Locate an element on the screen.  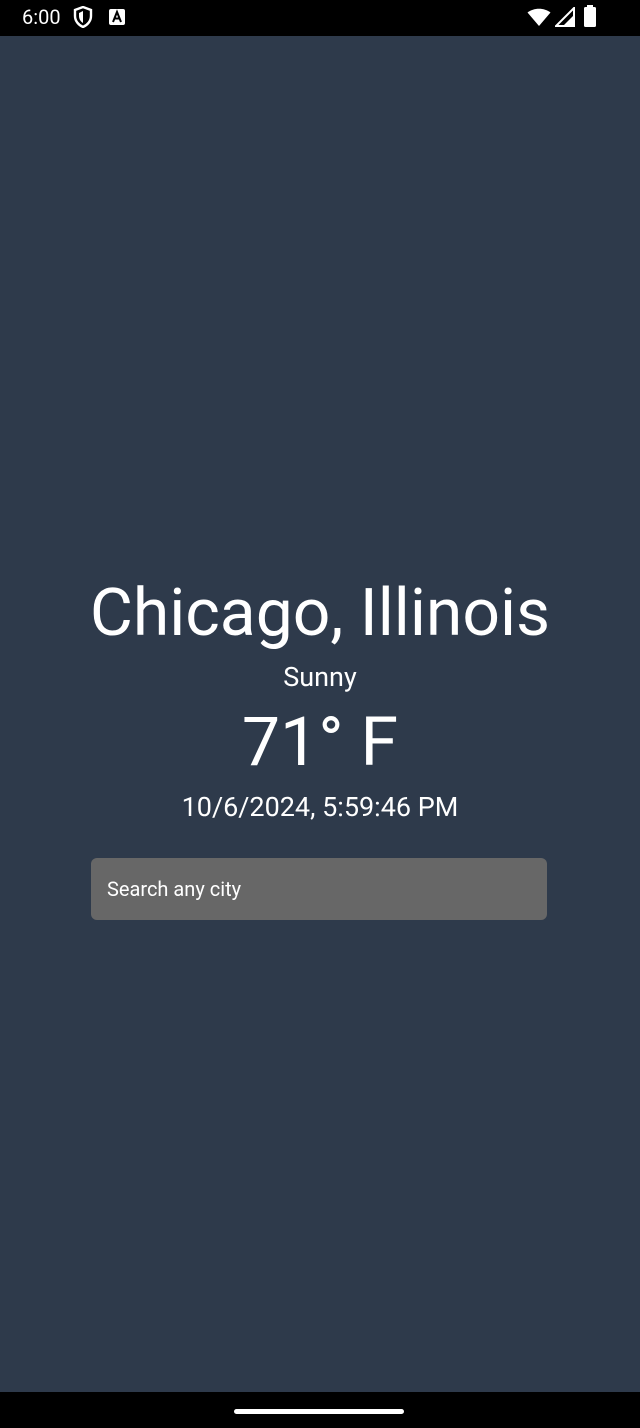
date-time: 10/6/2024, 5:59:46 PM is located at coordinates (320, 807).